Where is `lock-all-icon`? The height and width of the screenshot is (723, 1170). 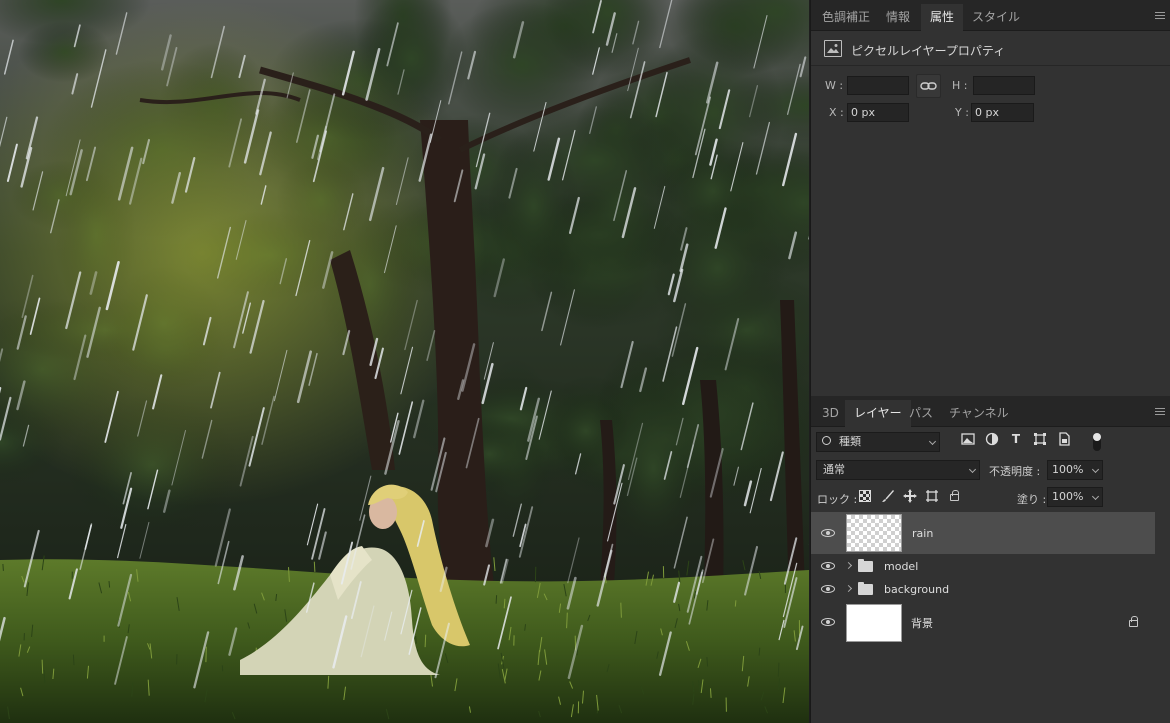
lock-all-icon is located at coordinates (954, 495).